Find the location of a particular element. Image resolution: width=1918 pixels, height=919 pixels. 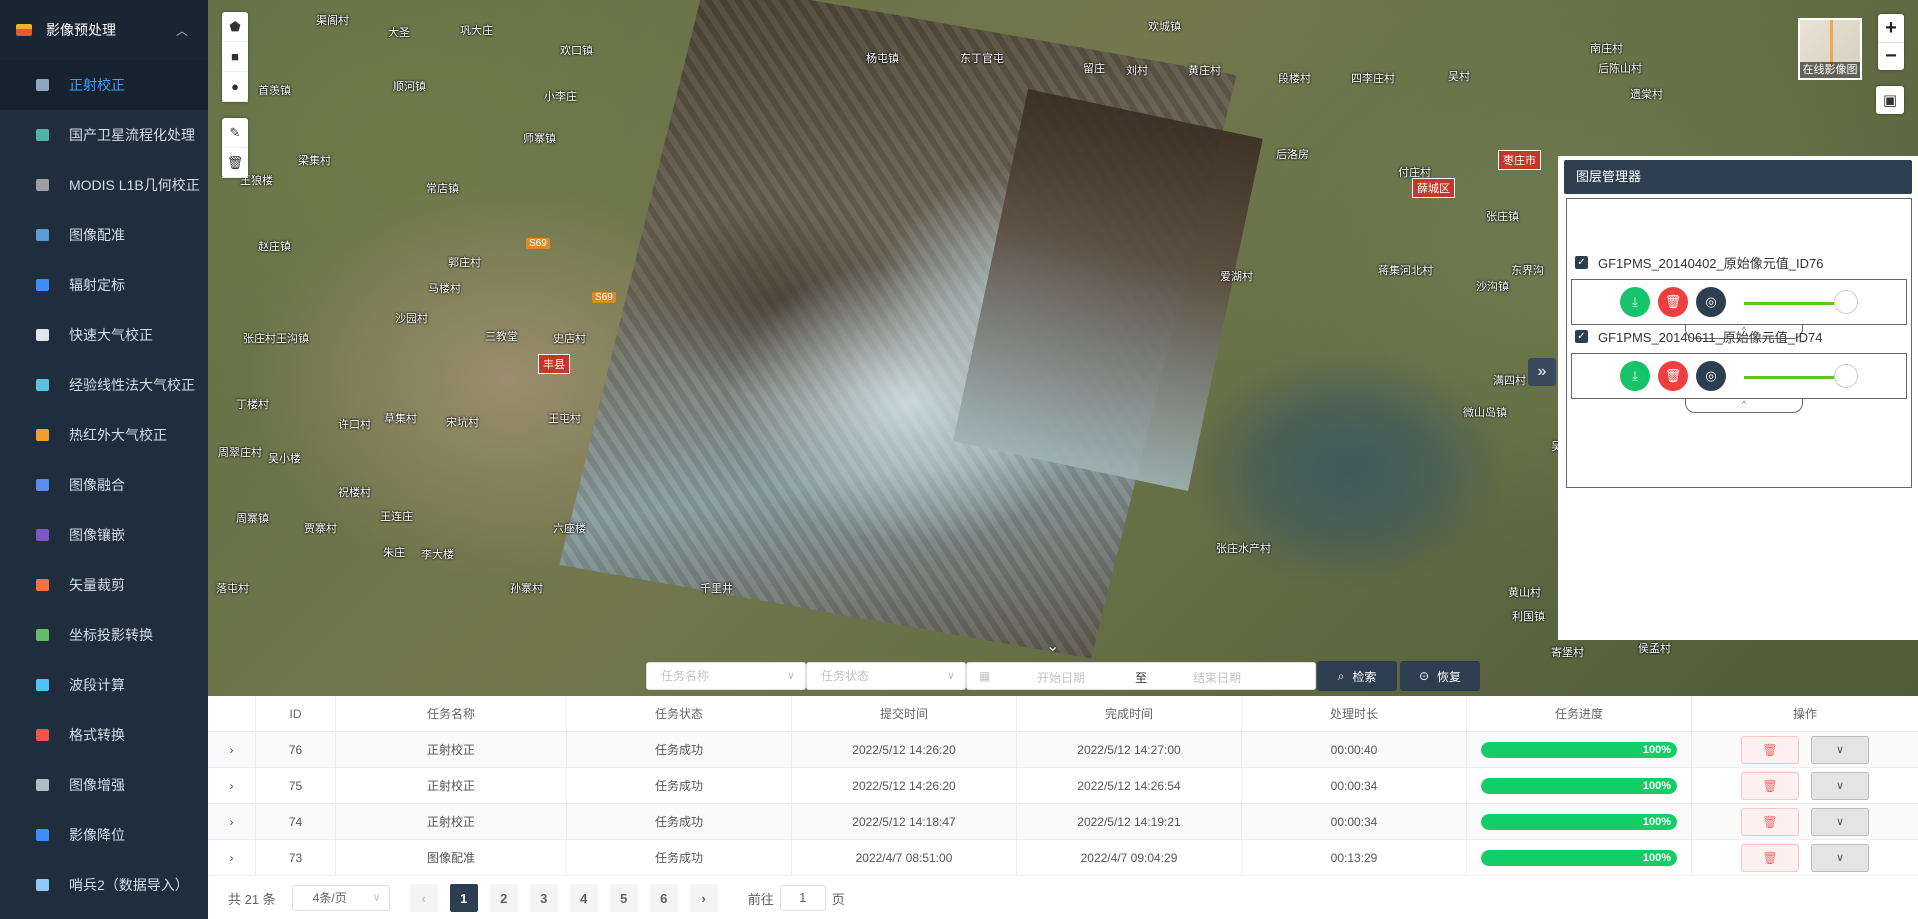

map-place-label: 巩大庄 is located at coordinates (476, 31).